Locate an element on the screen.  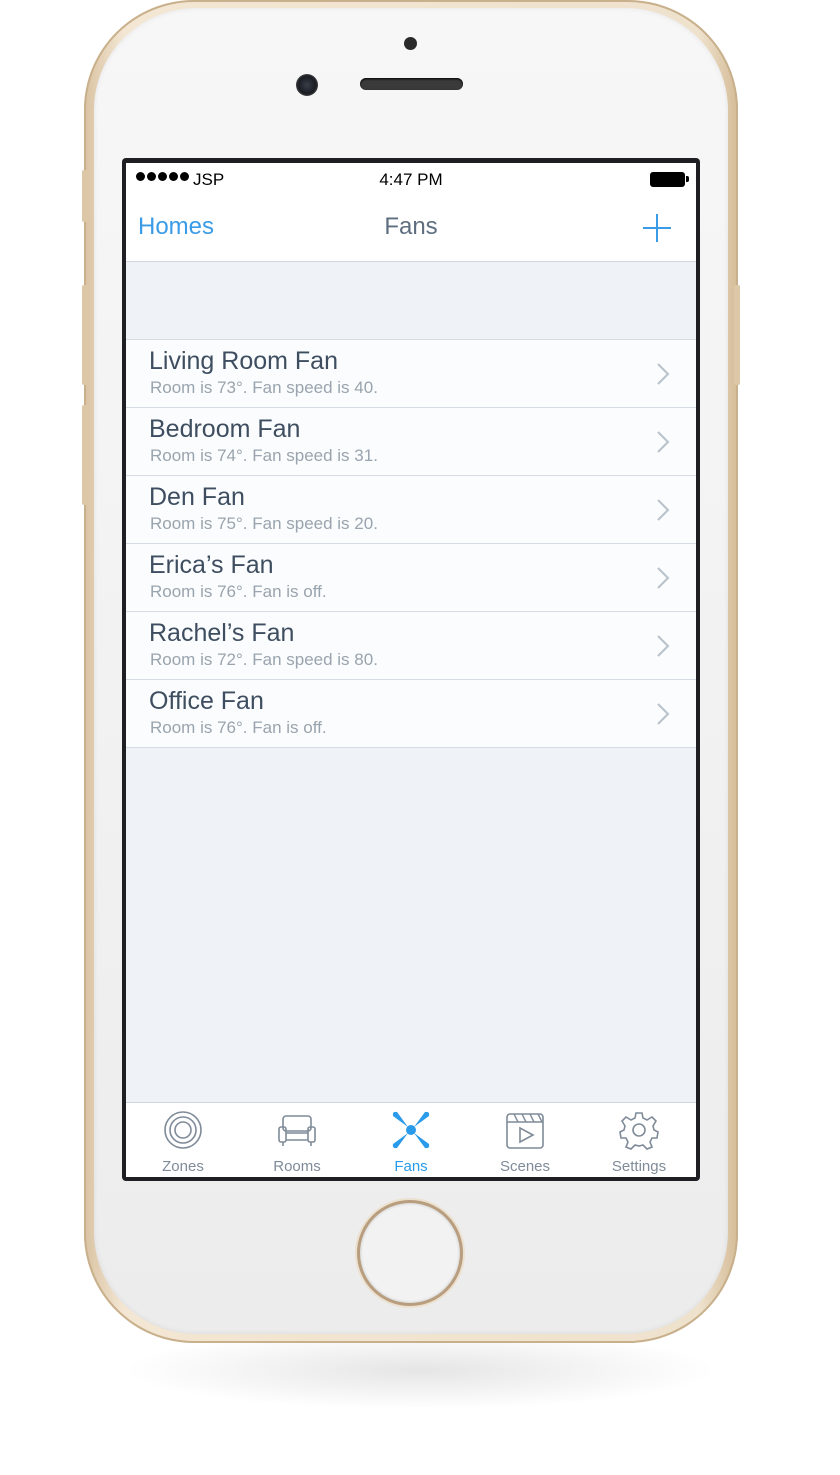
tab-label: Fans is located at coordinates (411, 1166).